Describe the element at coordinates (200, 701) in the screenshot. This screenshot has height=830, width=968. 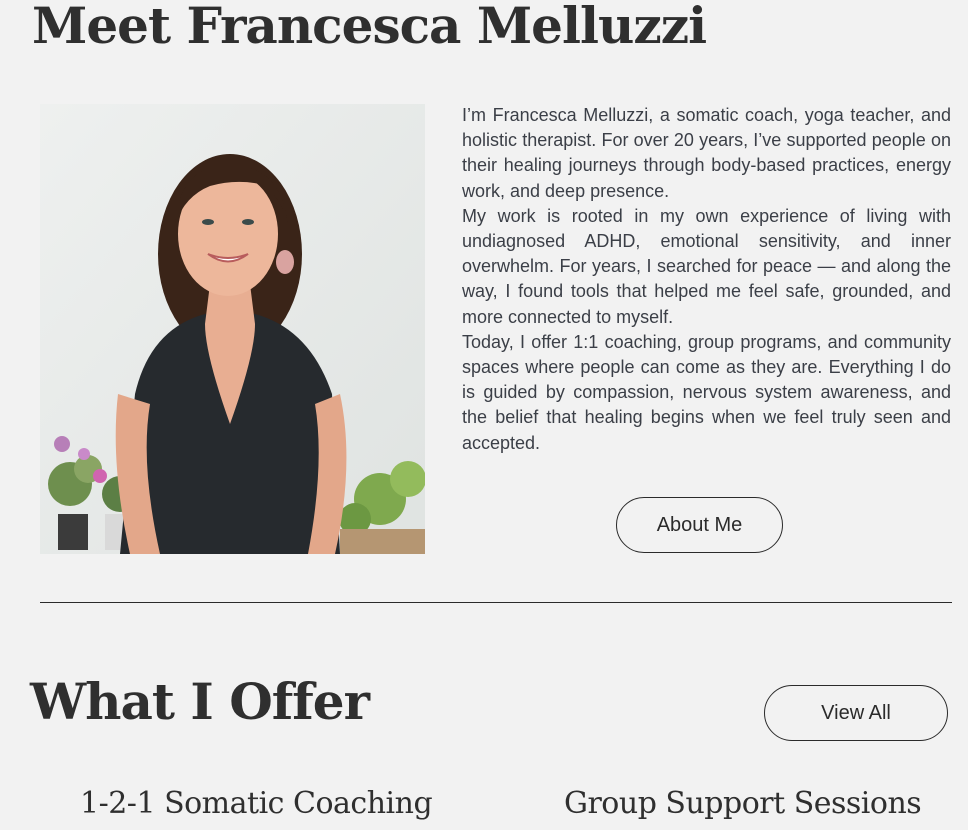
I see `offer-heading: What I Offer` at that location.